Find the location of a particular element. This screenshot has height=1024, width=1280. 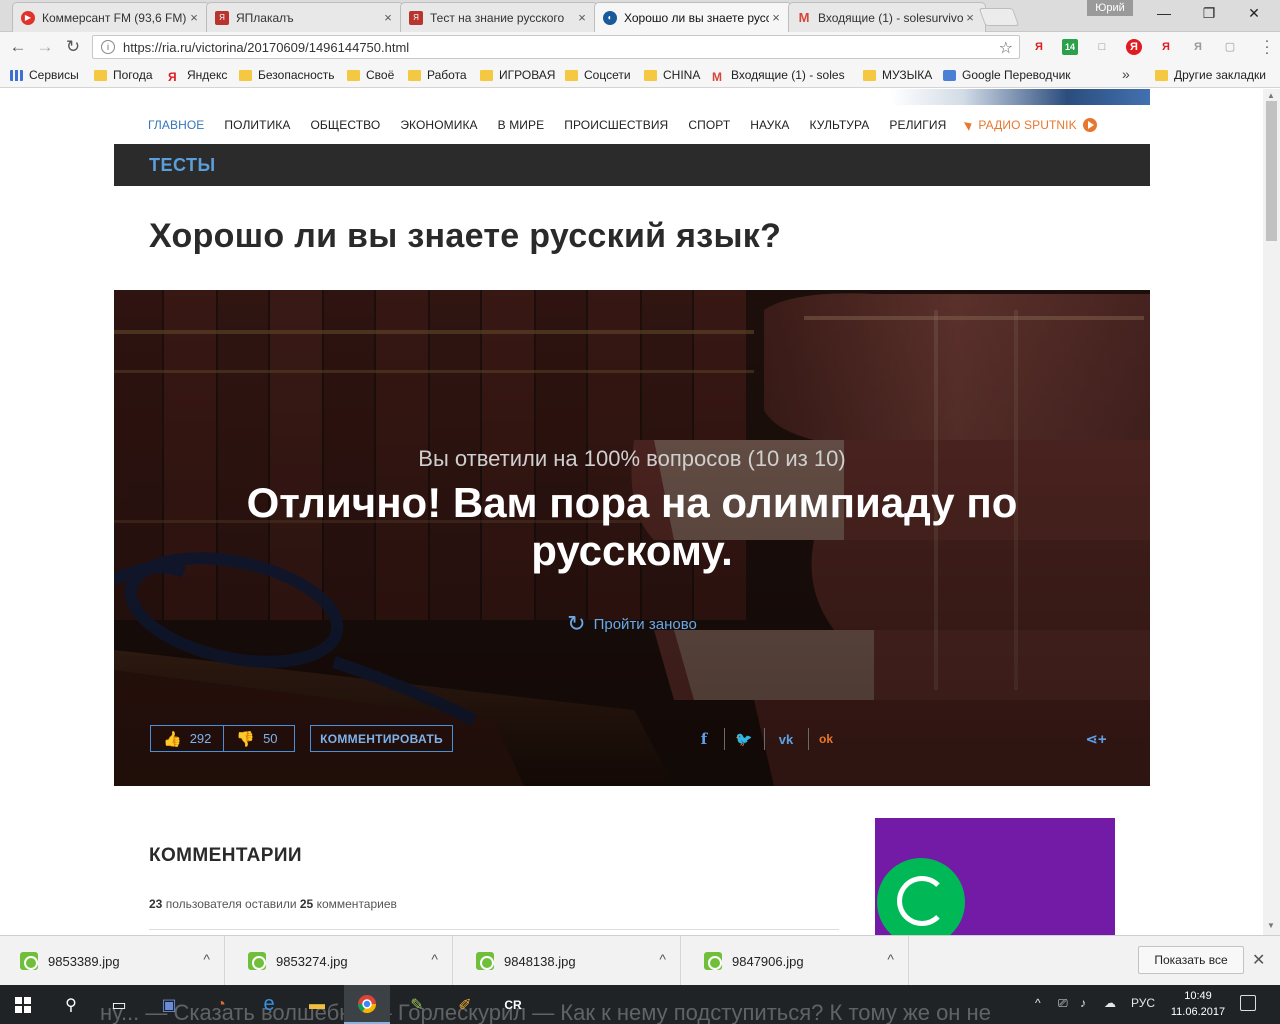

bookmark-folder: Своё is located at coordinates (370, 75).